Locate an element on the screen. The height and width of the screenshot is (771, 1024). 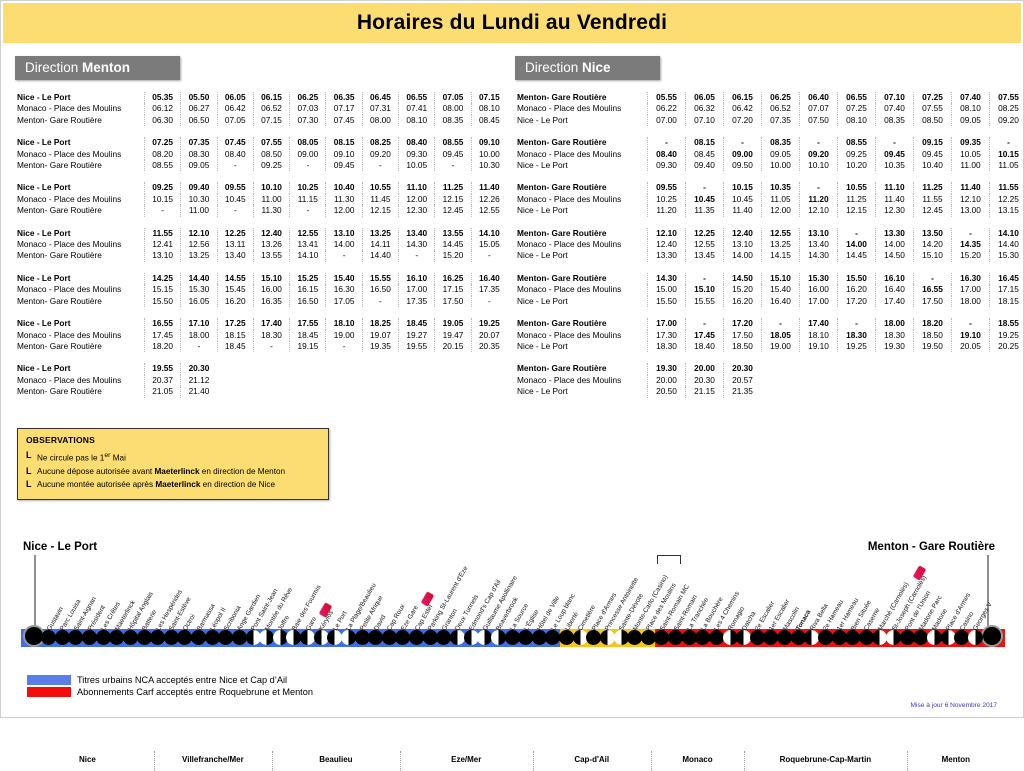
departure-time: 13.41 is located at coordinates (308, 244).